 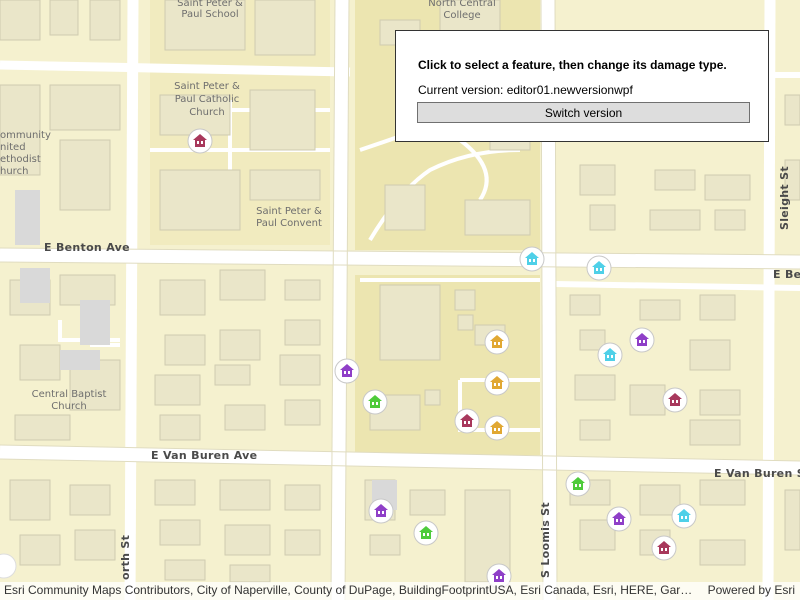 What do you see at coordinates (569, 90) in the screenshot?
I see `version-name: editor01.newversionwpf` at bounding box center [569, 90].